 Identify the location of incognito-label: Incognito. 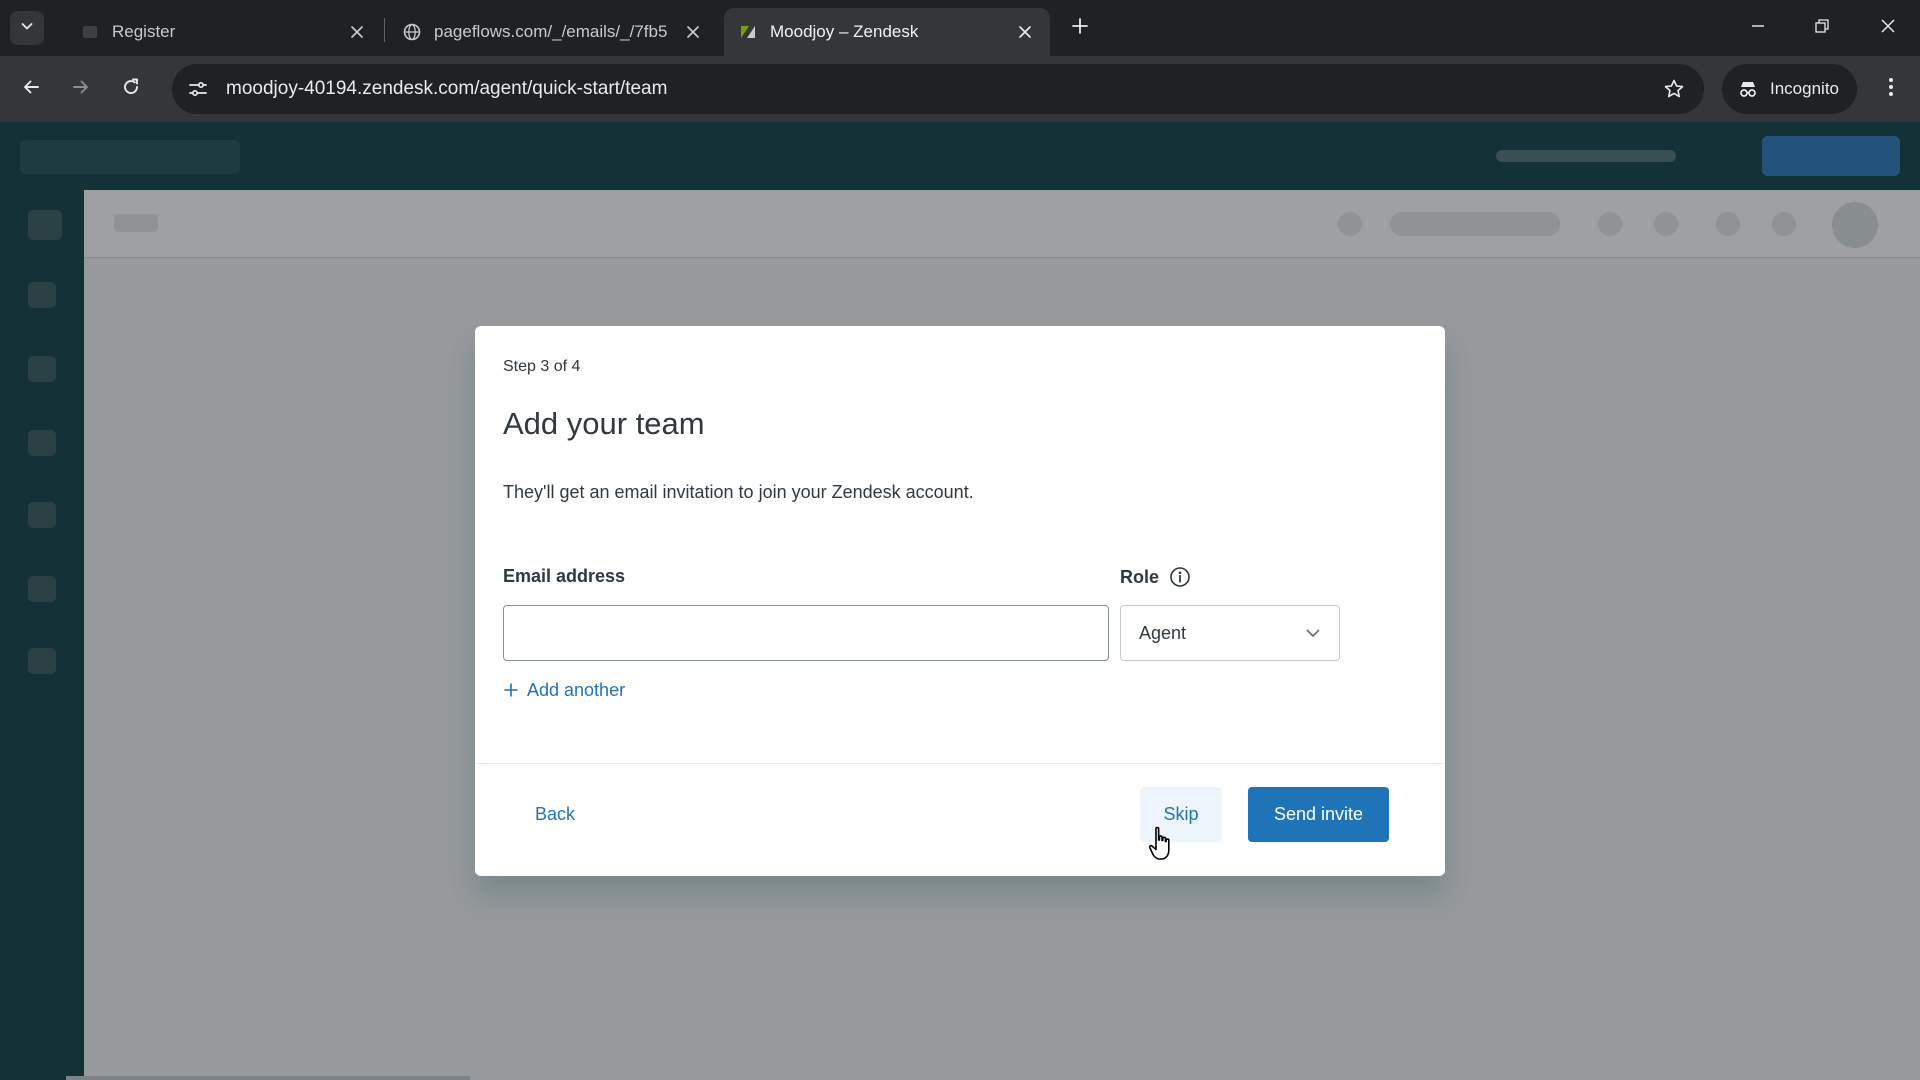
(1804, 88).